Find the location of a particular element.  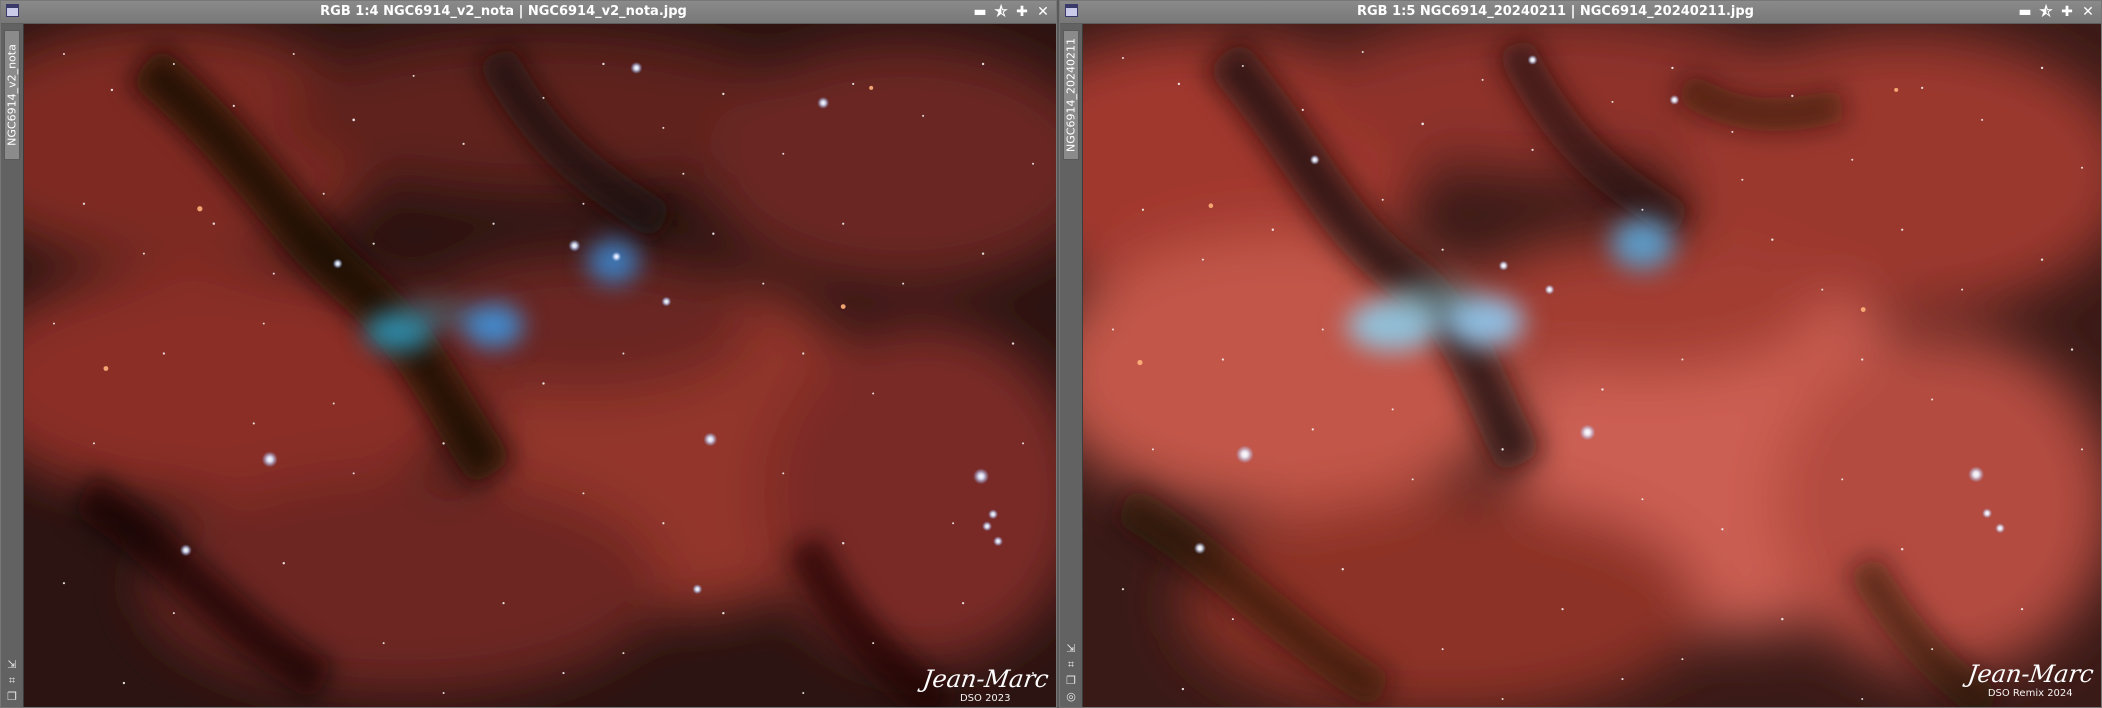

signature-line: DSO 2023 is located at coordinates (985, 698).